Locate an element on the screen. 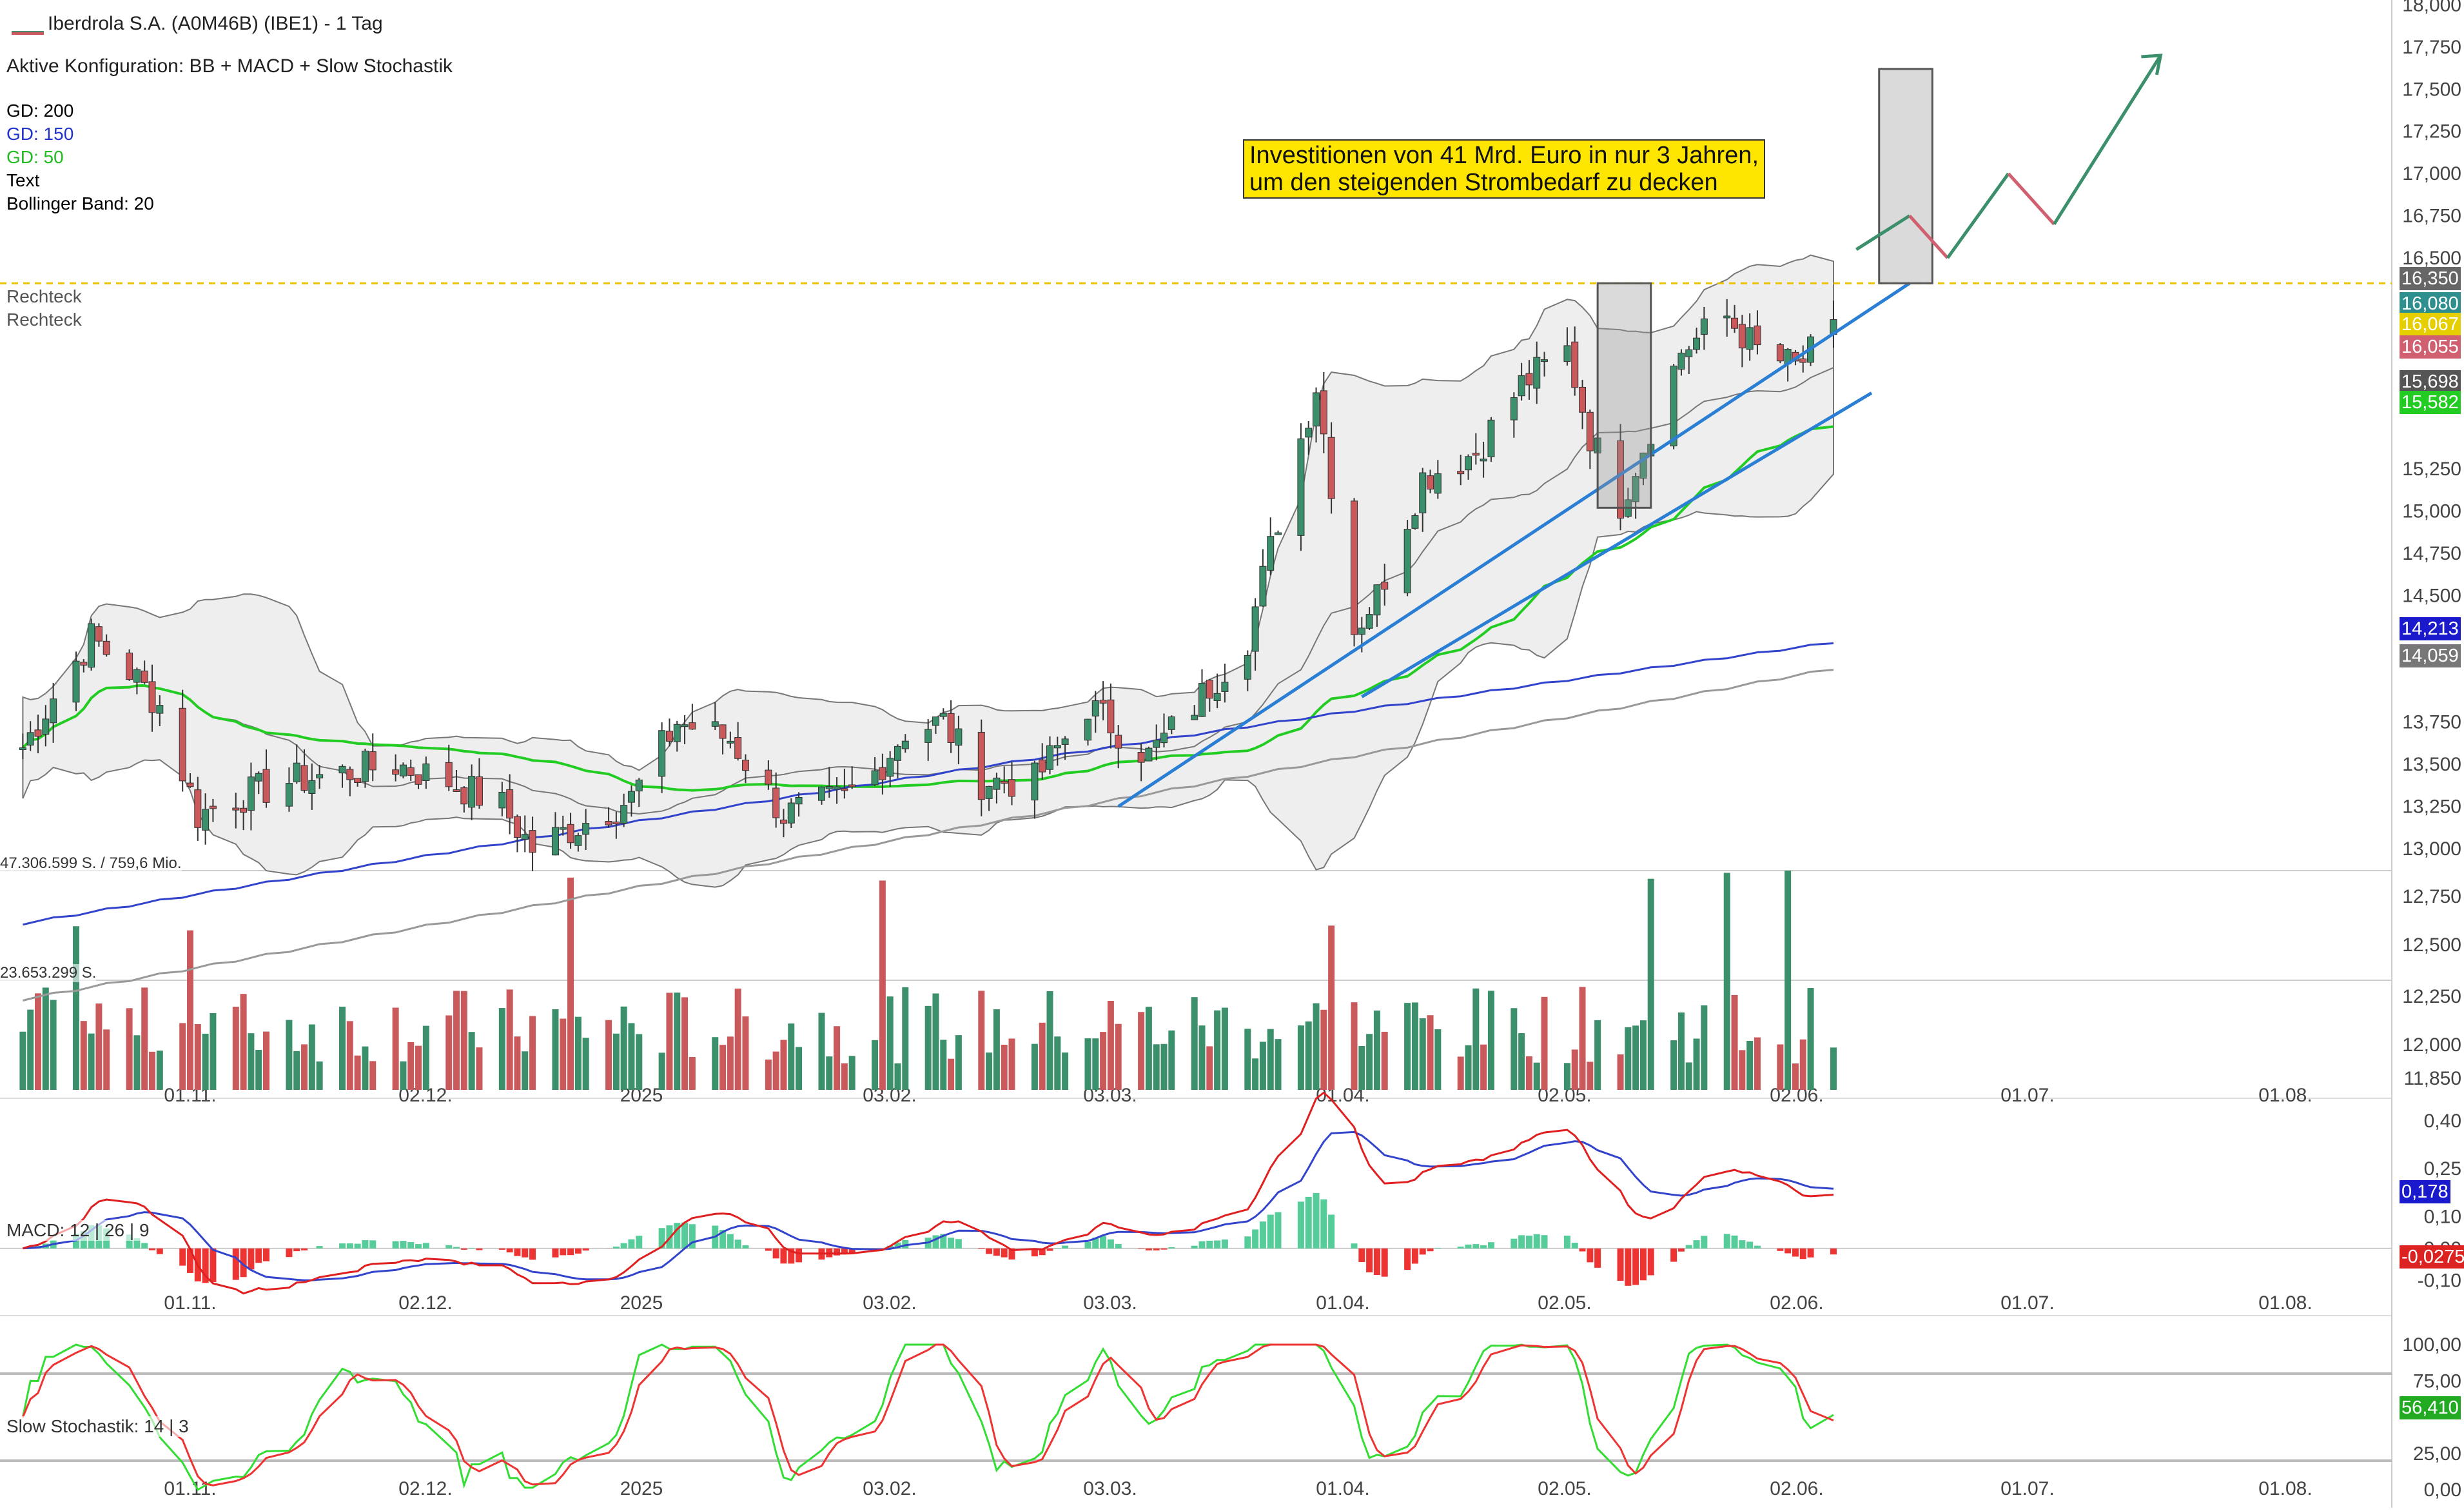 The height and width of the screenshot is (1511, 2464). date-tick-label: 01.08. is located at coordinates (2285, 1489).